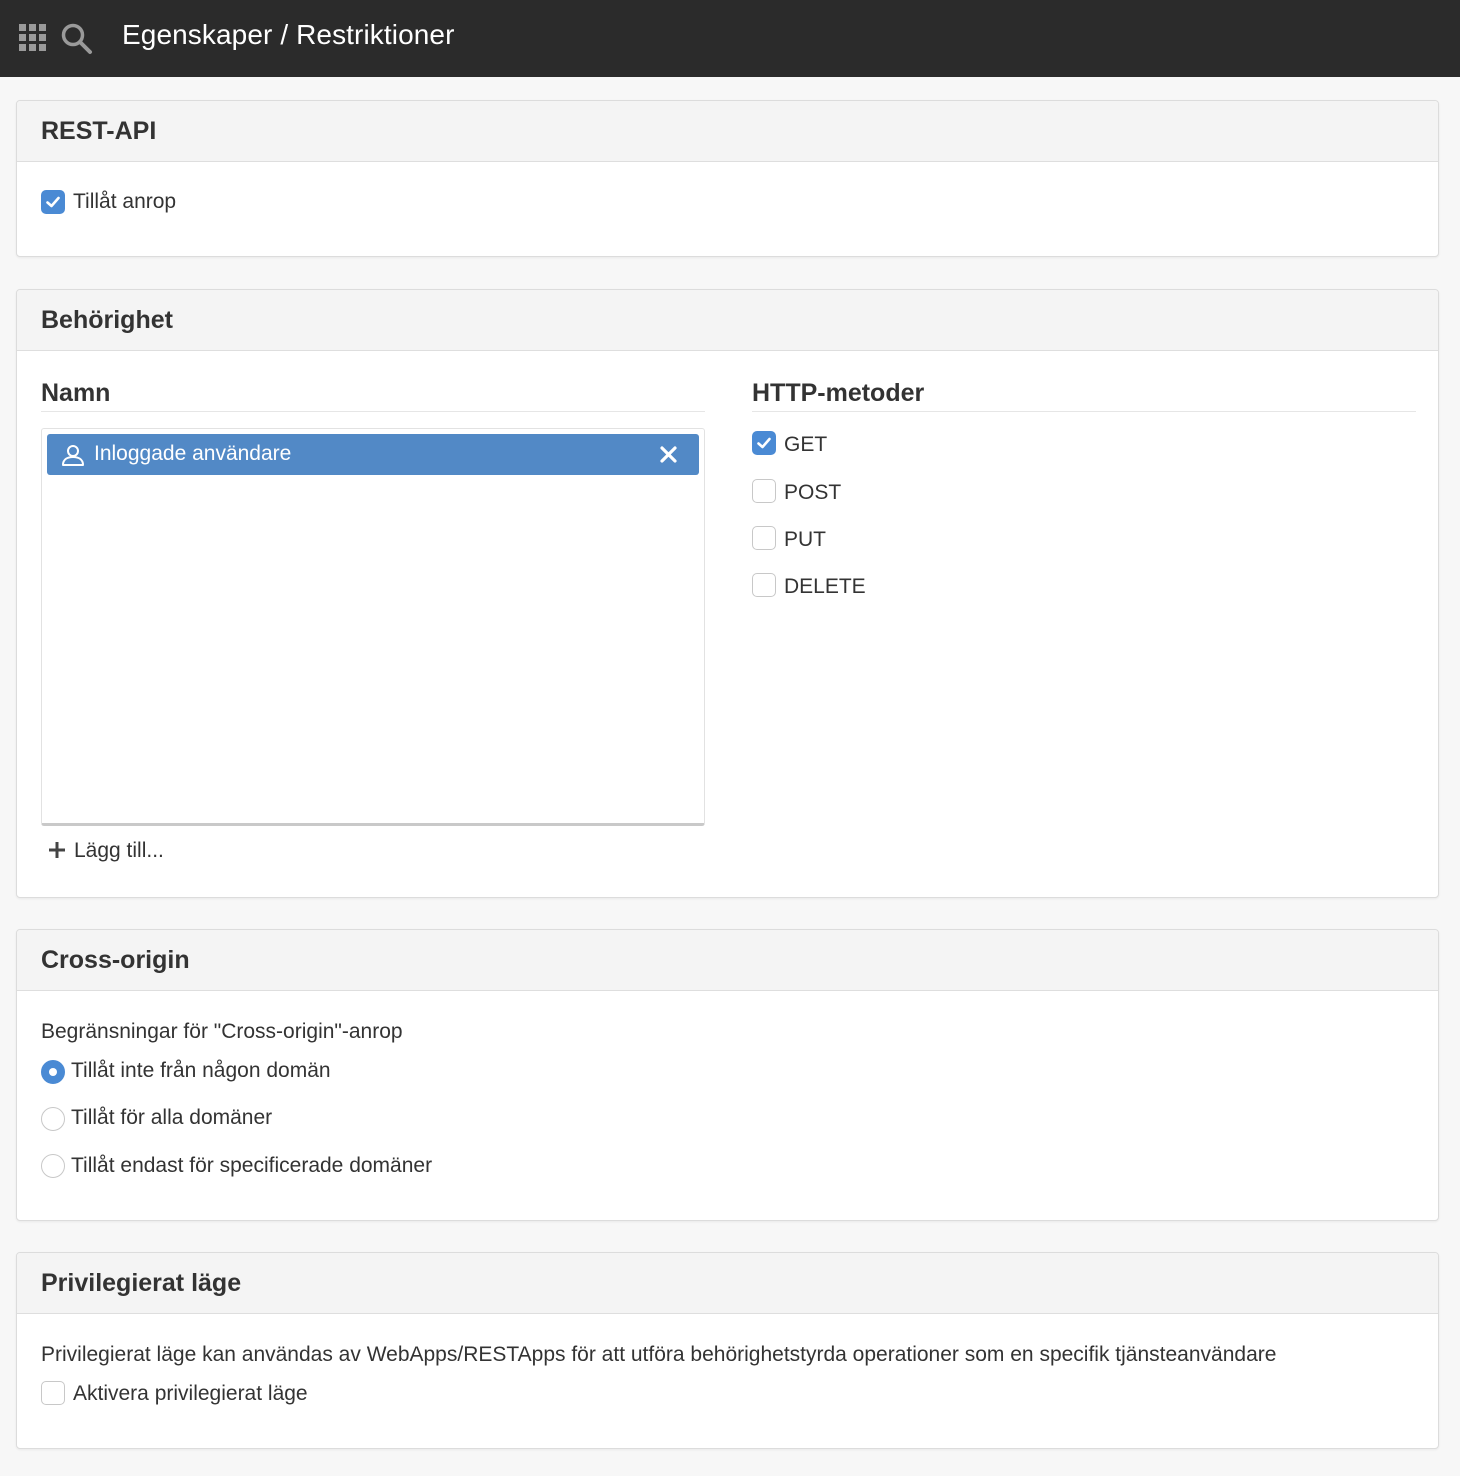 The image size is (1460, 1476). Describe the element at coordinates (764, 585) in the screenshot. I see `delete-checkbox` at that location.